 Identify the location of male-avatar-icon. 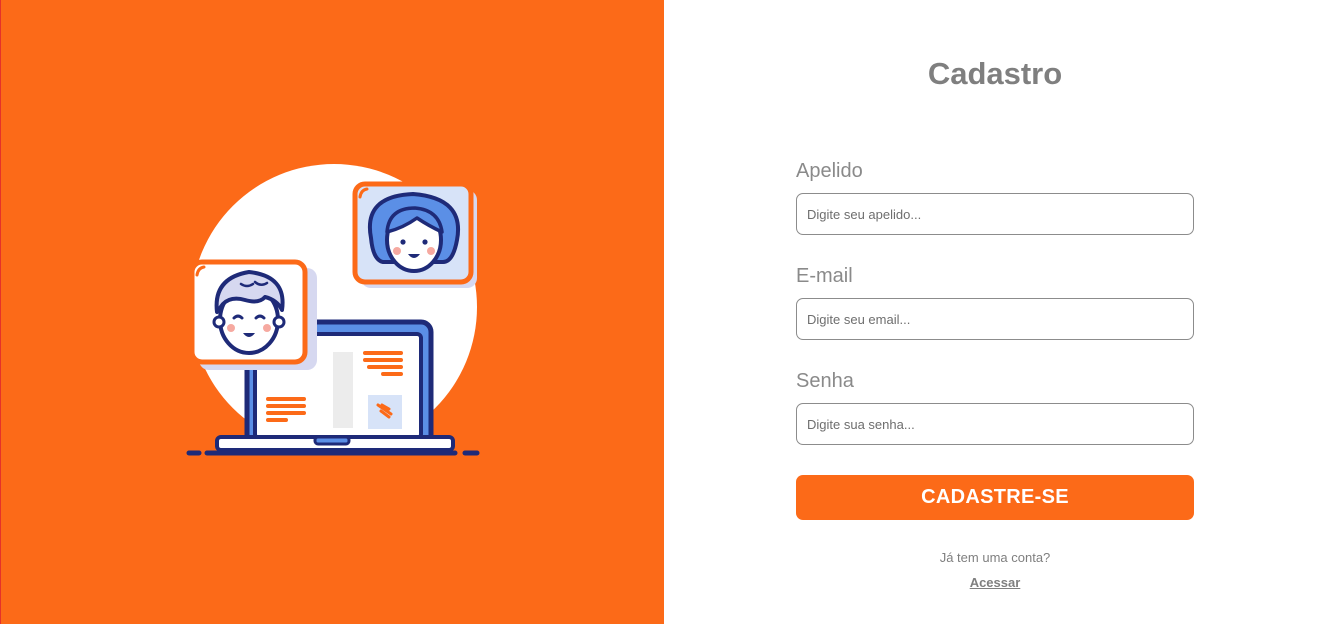
(253, 314).